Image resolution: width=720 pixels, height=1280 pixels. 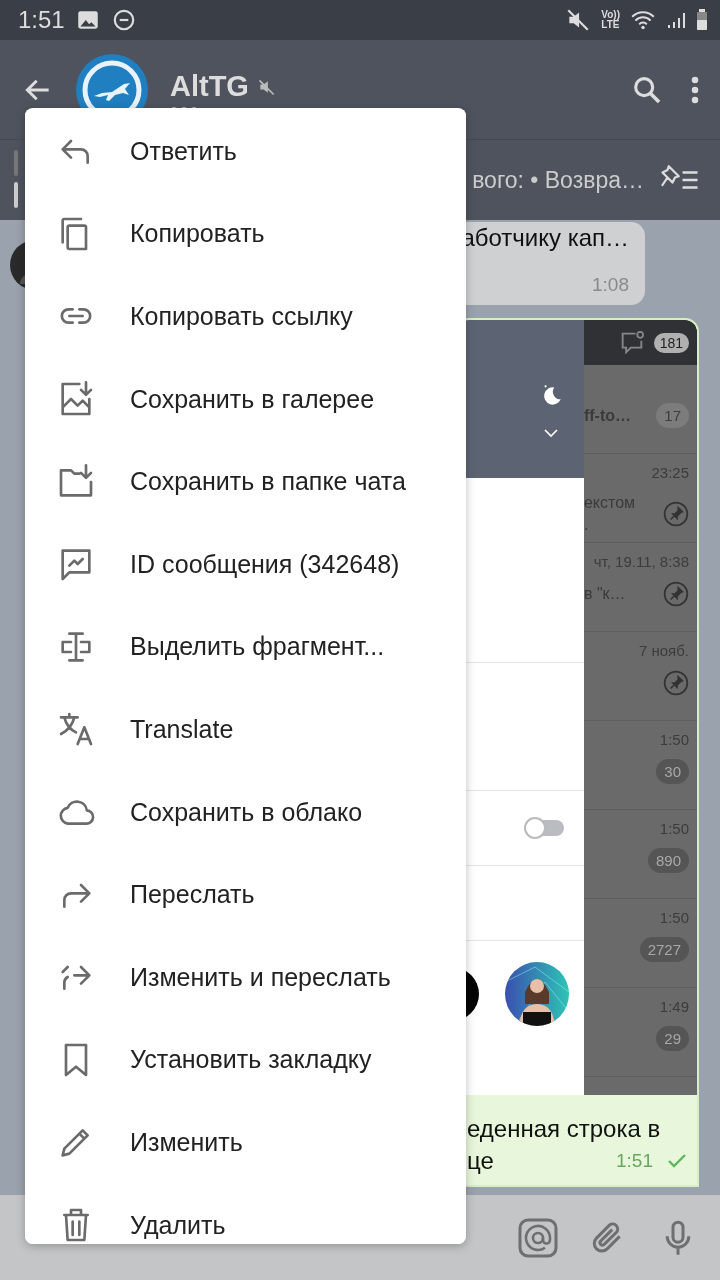 I want to click on menu-item: Изменить, so click(x=245, y=1142).